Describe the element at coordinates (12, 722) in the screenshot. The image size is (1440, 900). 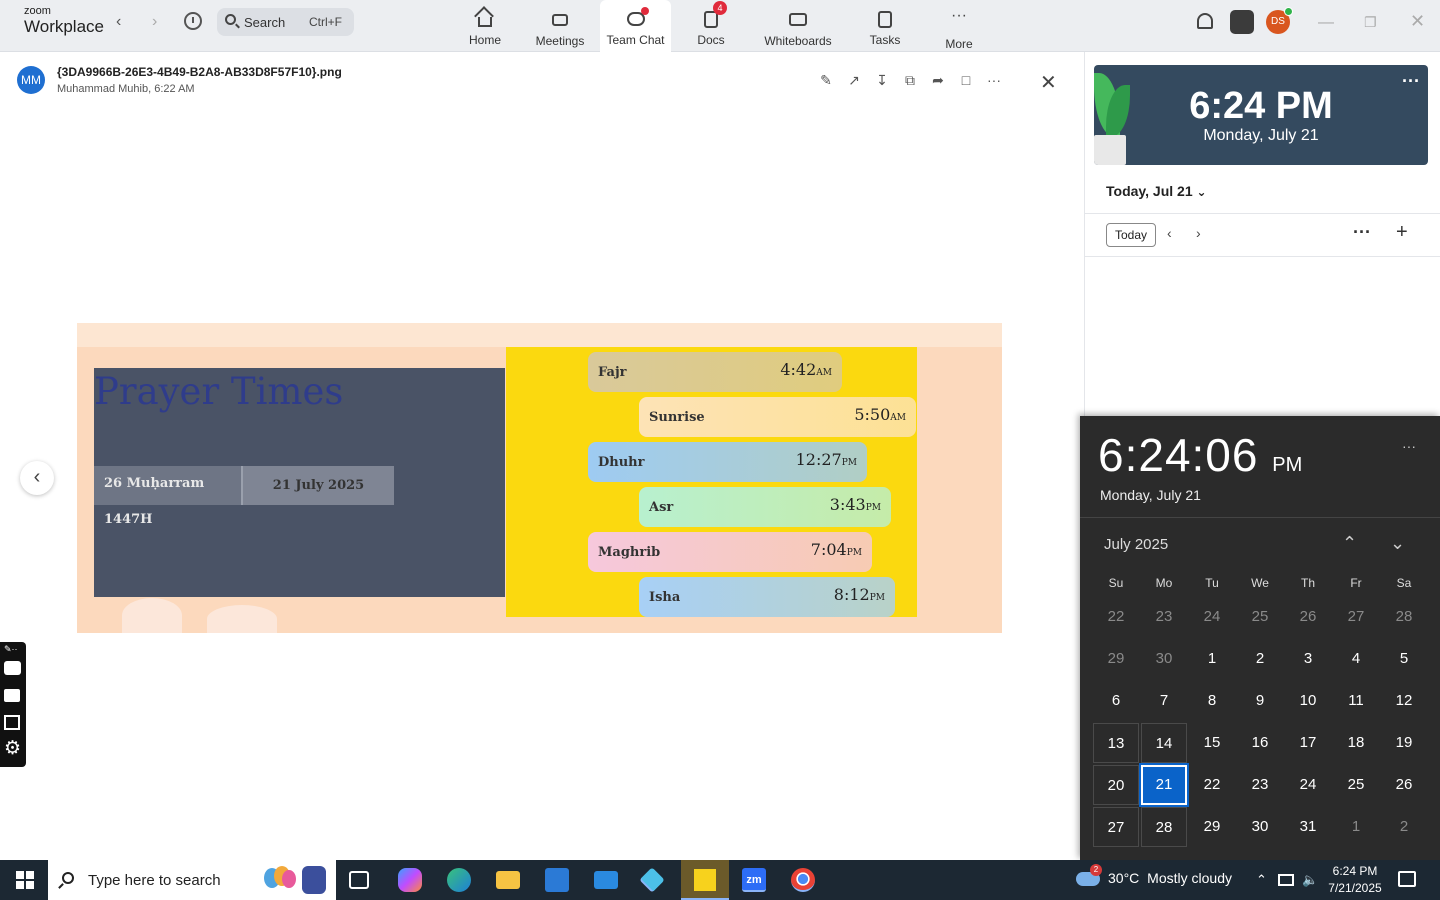
I see `window-icon` at that location.